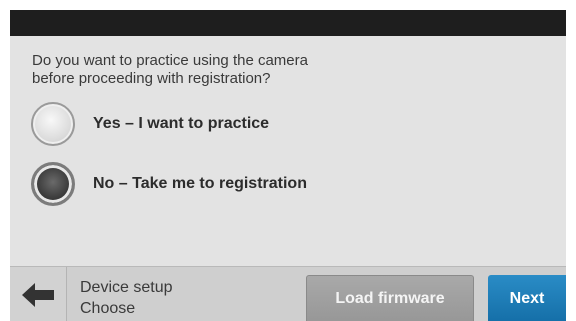 This screenshot has width=576, height=321. Describe the element at coordinates (170, 60) in the screenshot. I see `question-line-1: Do you want to practice using the camera` at that location.